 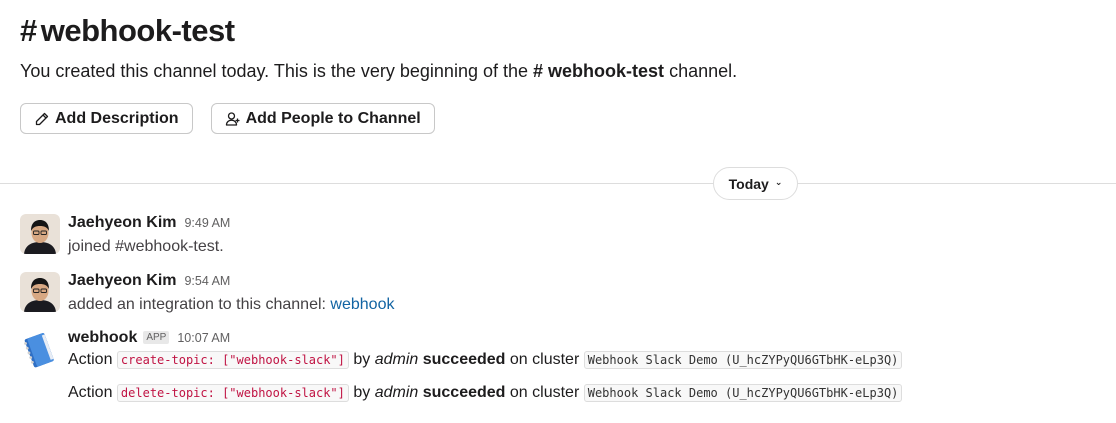 What do you see at coordinates (598, 71) in the screenshot?
I see `intro-channel-name: # webhook-test` at bounding box center [598, 71].